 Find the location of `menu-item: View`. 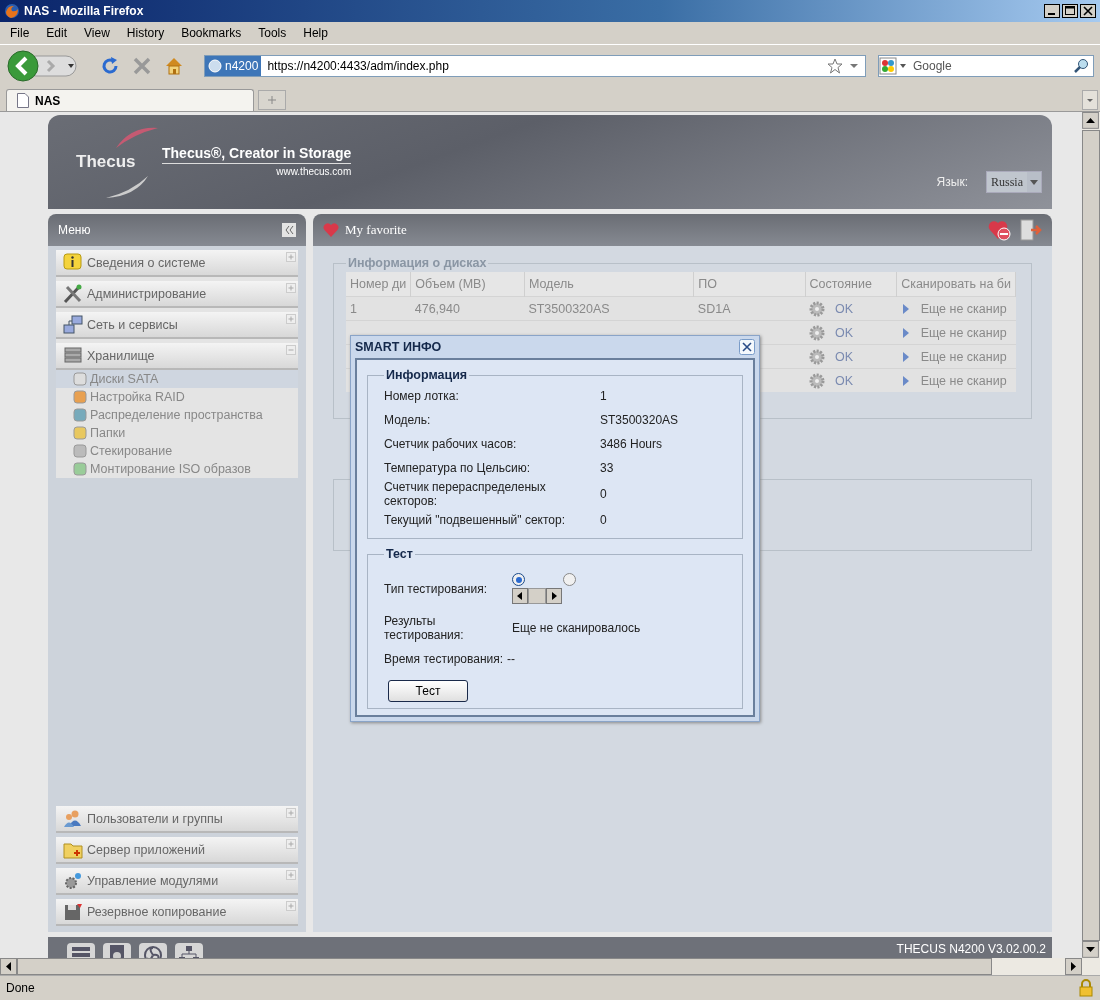

menu-item: View is located at coordinates (97, 33).